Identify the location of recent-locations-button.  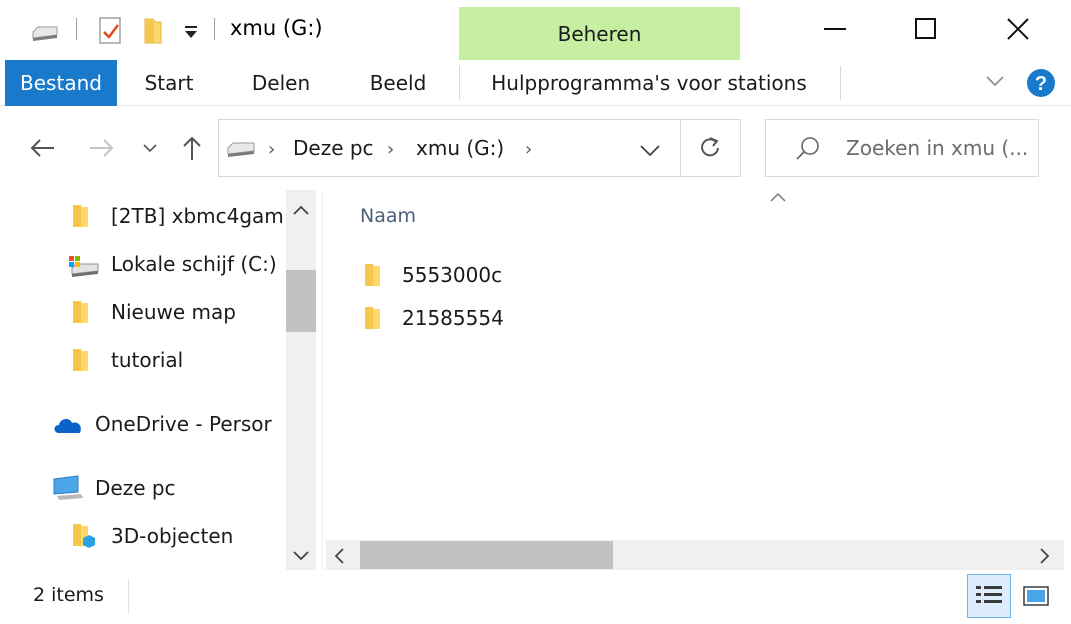
(150, 148).